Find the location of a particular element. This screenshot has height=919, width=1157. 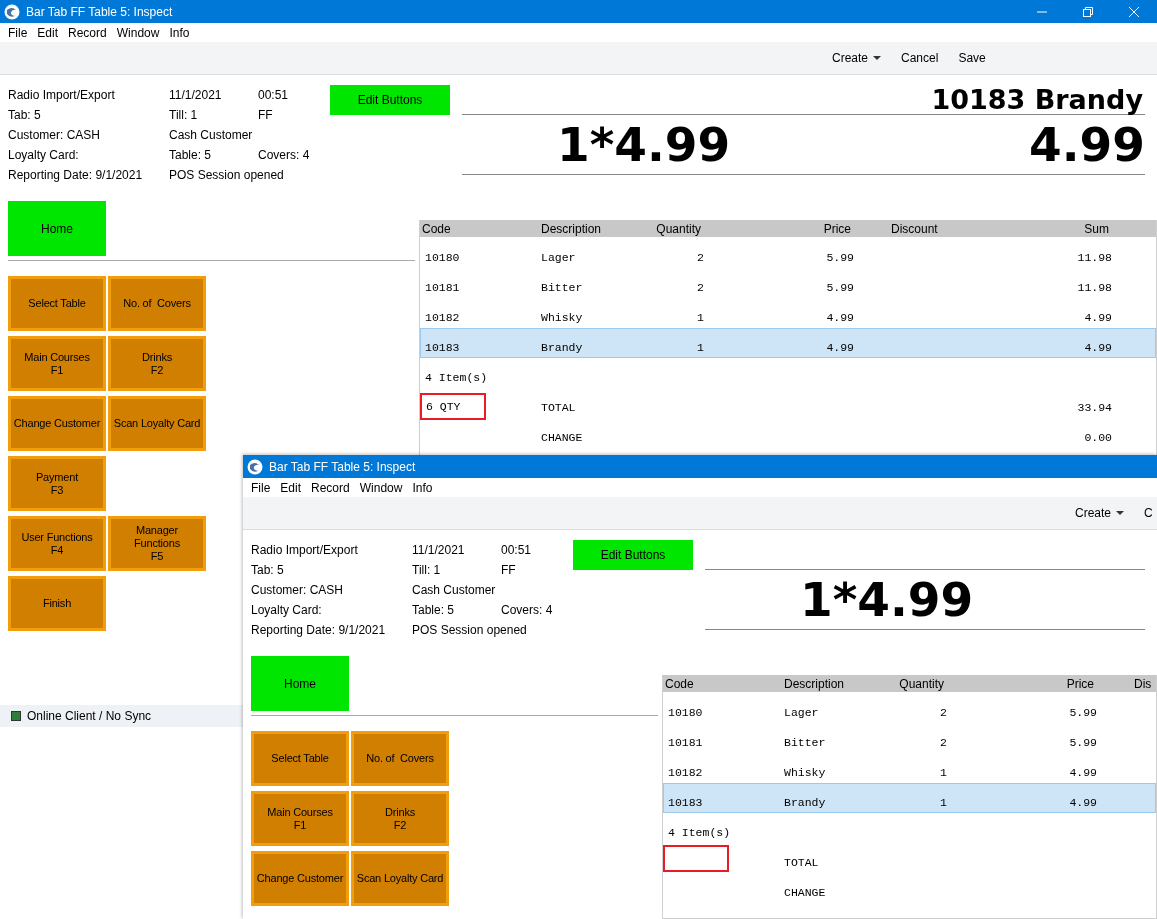

info-text: Tab: 5 is located at coordinates (24, 115).